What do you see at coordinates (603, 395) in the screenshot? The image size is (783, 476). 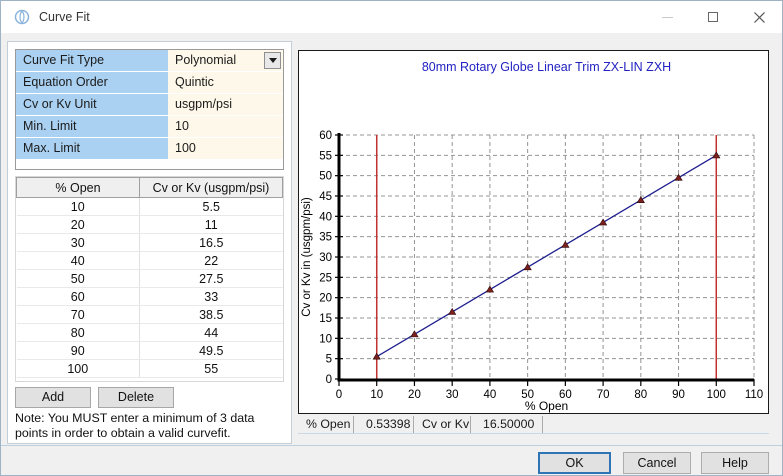 I see `svg-text: 70` at bounding box center [603, 395].